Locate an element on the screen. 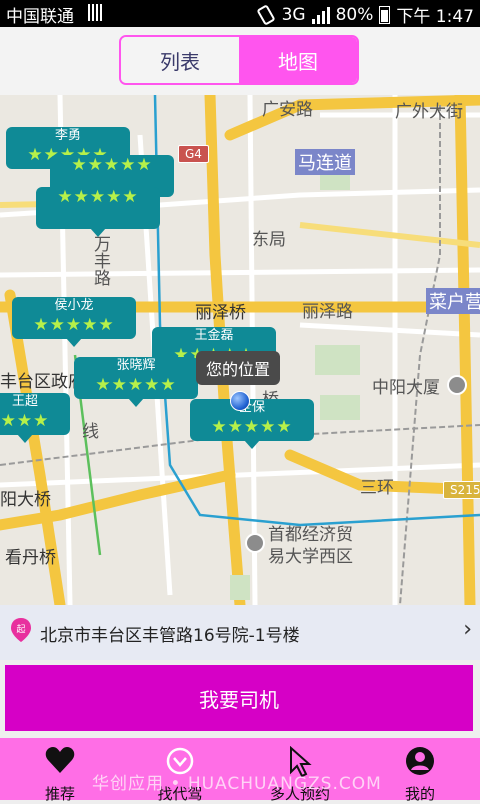 The image size is (480, 804). map-highway-sign: G4 is located at coordinates (193, 154).